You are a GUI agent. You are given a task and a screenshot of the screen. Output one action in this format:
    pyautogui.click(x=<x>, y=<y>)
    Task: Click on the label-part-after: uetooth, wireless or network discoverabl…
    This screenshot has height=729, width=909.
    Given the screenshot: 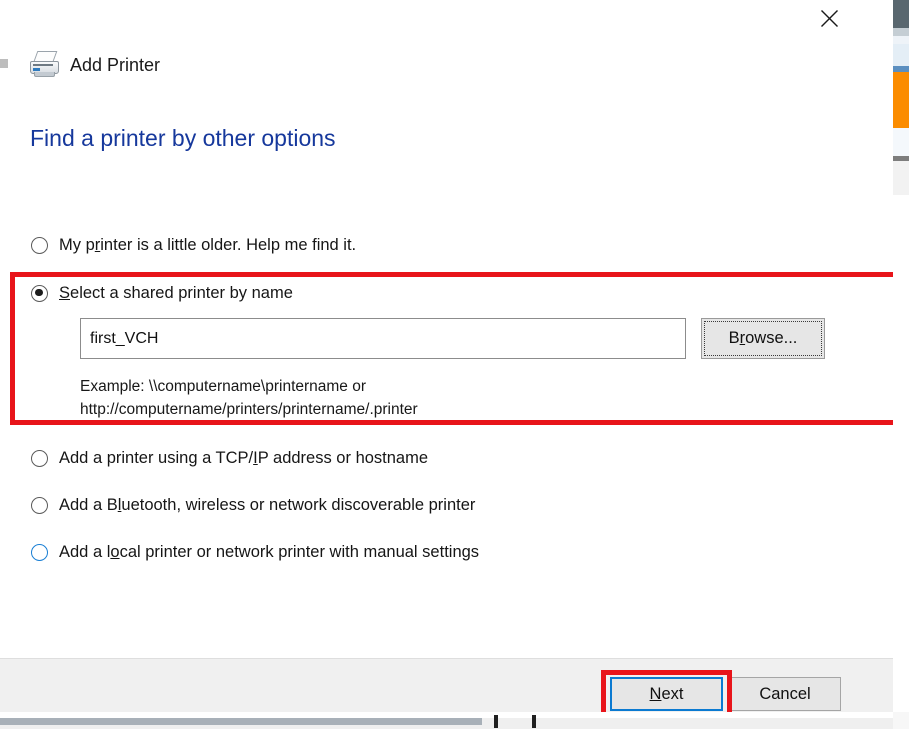 What is the action you would take?
    pyautogui.click(x=298, y=504)
    